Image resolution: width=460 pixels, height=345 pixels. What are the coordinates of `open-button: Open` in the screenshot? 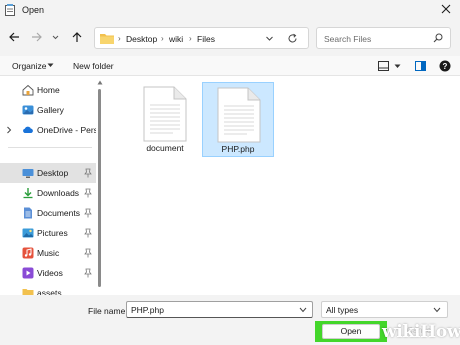 It's located at (351, 331).